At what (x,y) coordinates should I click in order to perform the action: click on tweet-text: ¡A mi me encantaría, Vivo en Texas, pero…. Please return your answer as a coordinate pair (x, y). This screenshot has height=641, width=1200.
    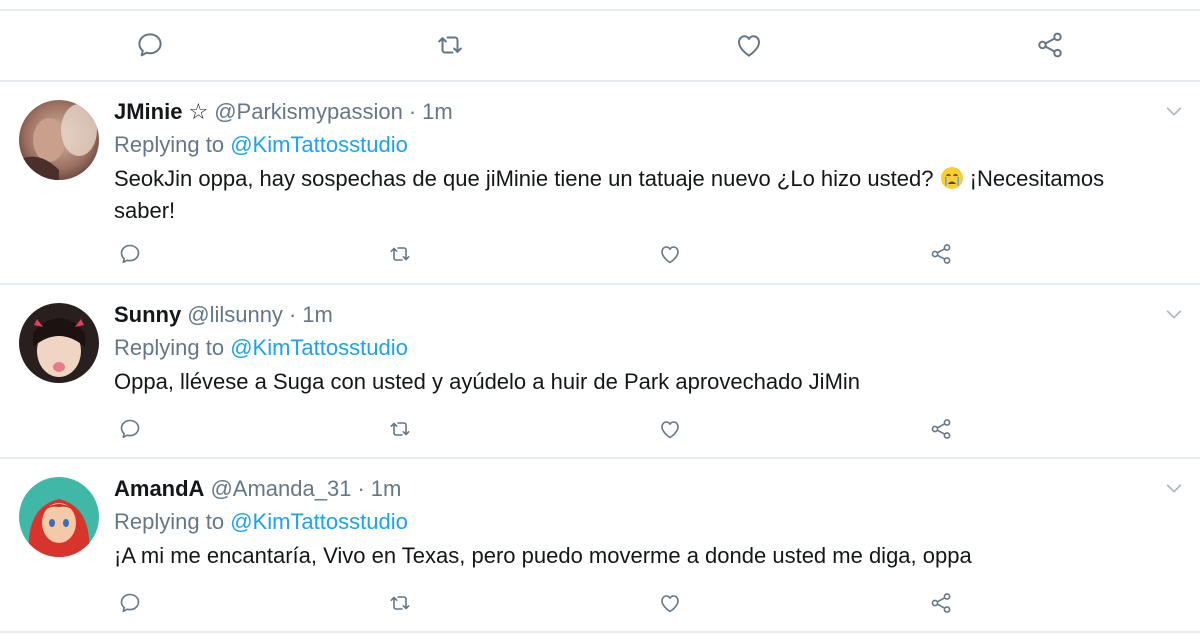
    Looking at the image, I should click on (543, 555).